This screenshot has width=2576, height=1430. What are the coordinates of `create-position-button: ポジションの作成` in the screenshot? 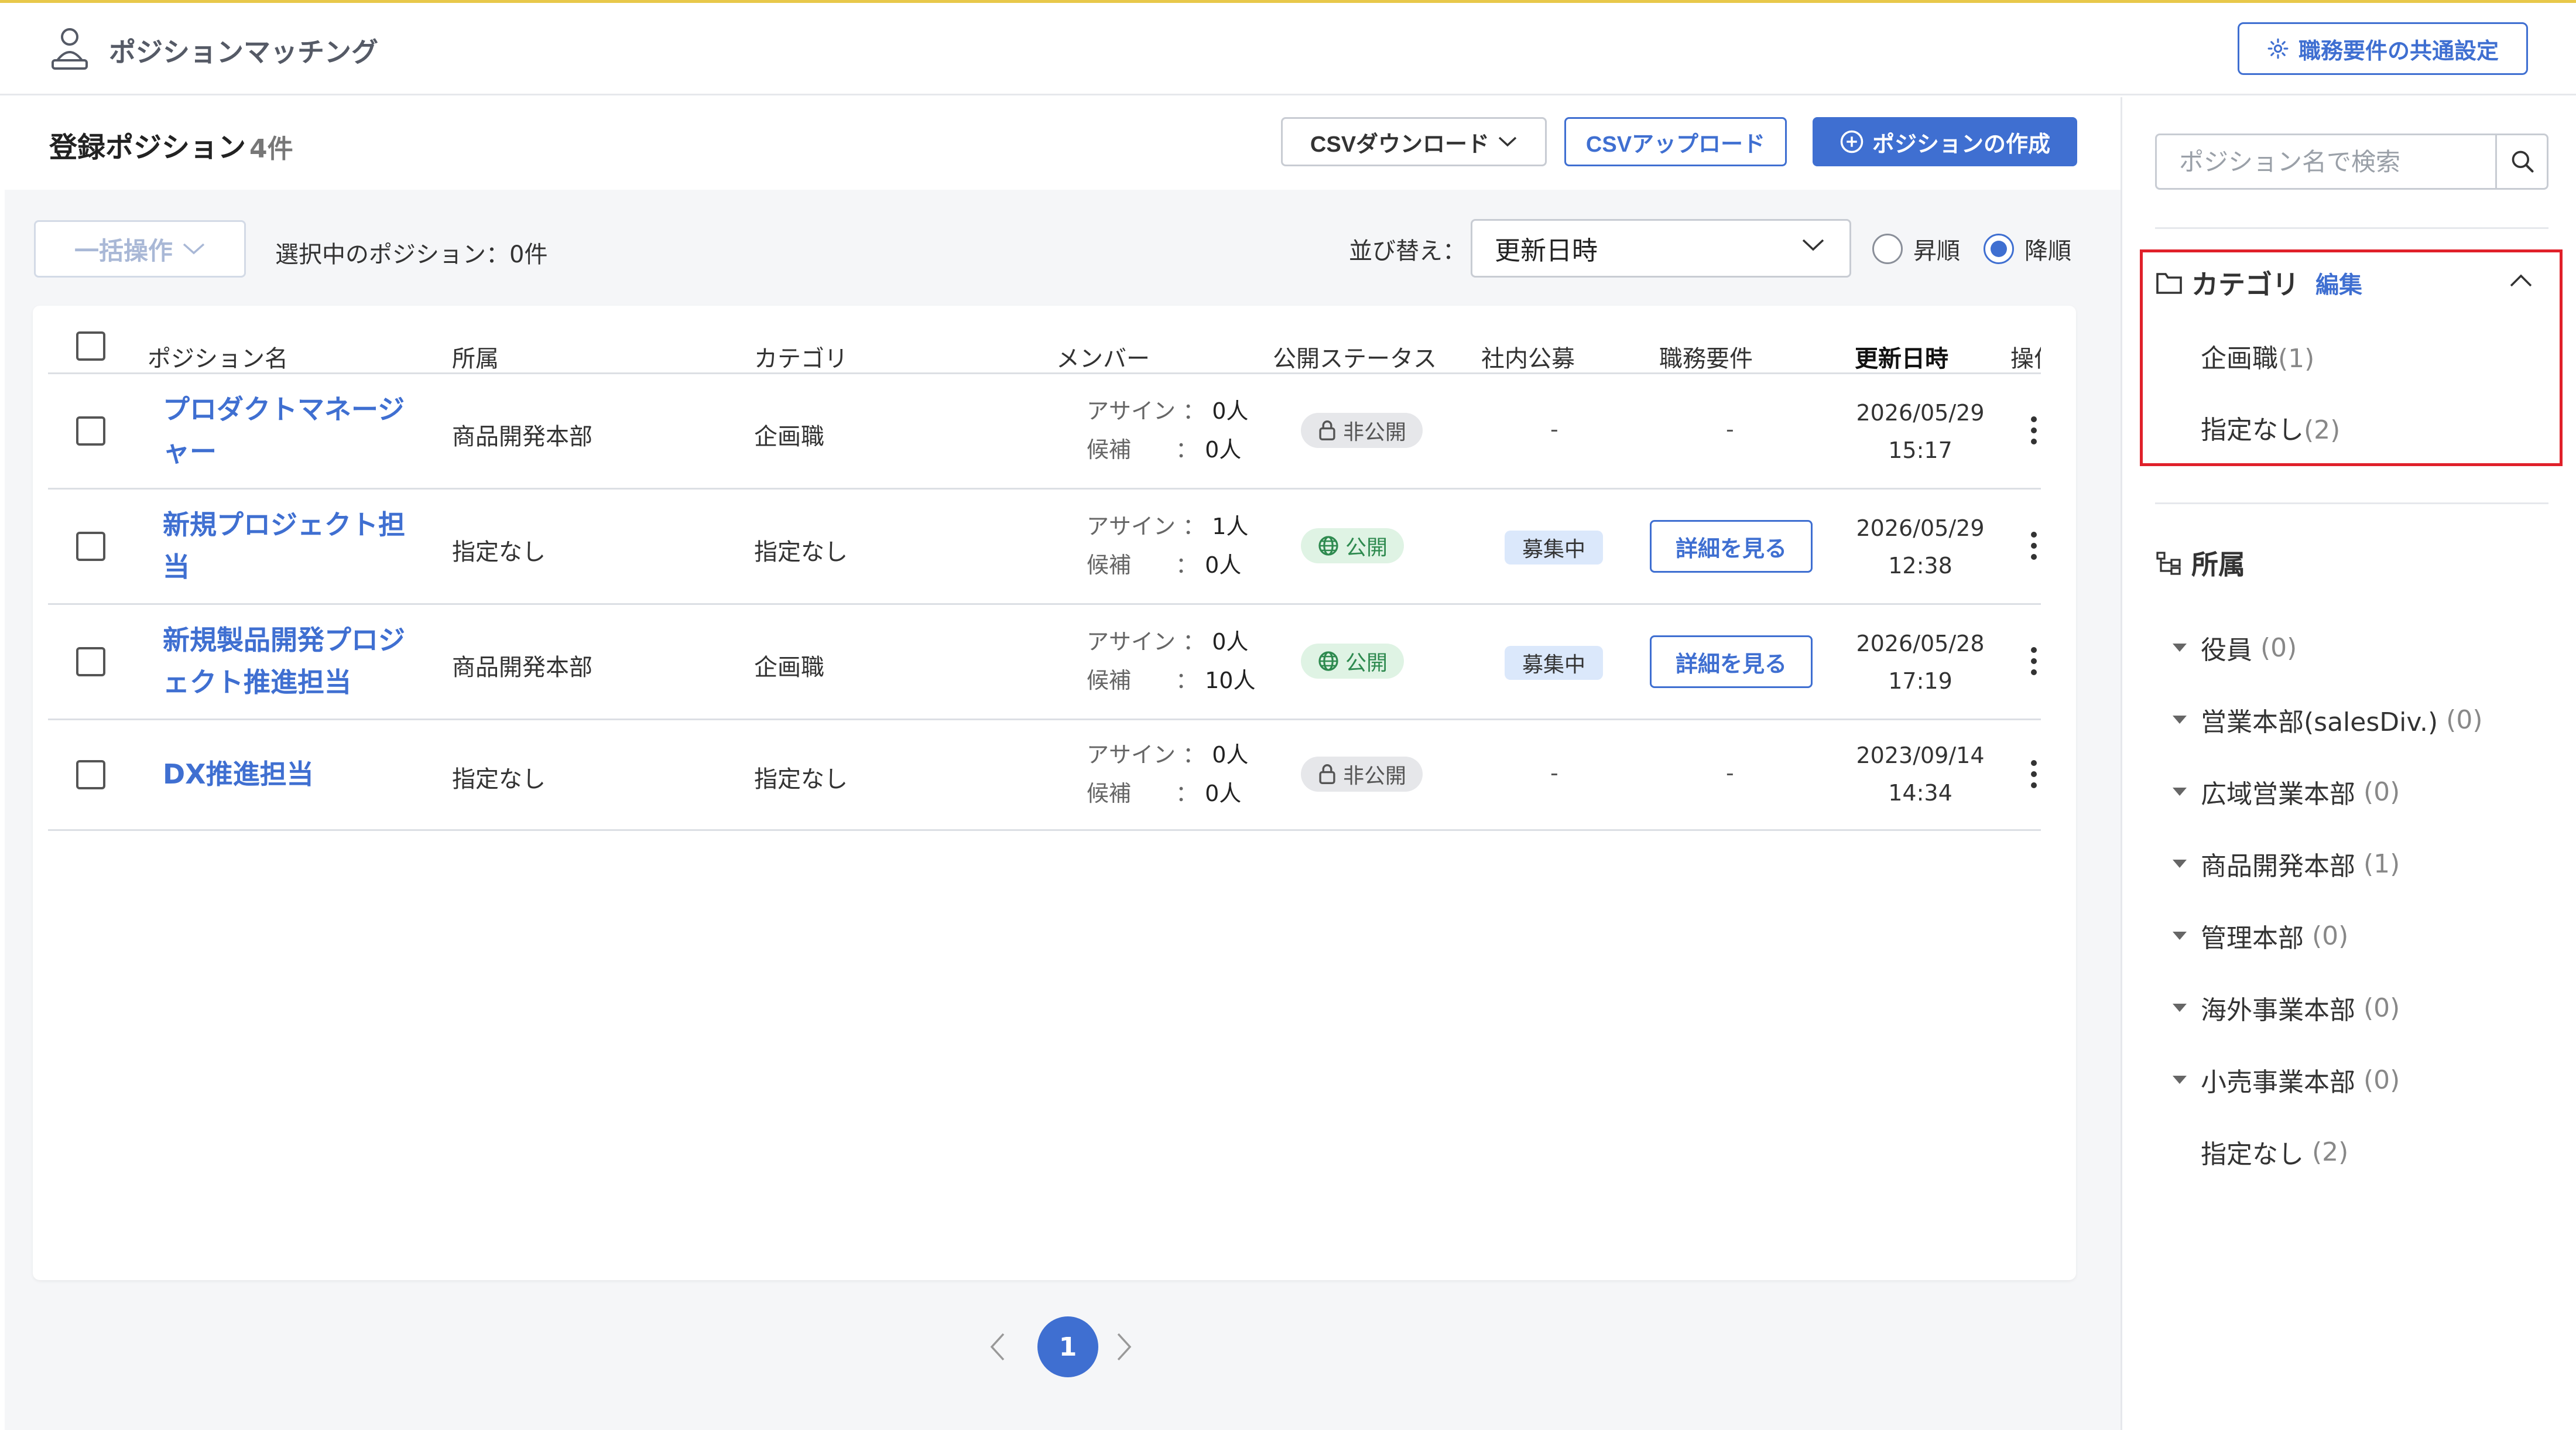 It's located at (1945, 141).